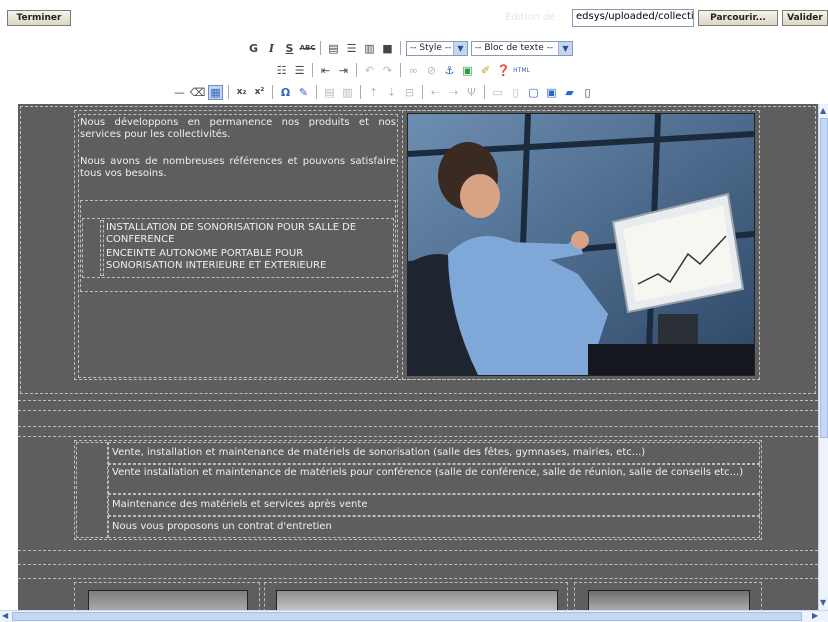 The image size is (828, 622). Describe the element at coordinates (453, 92) in the screenshot. I see `insert-col-after-icon: ⇢` at that location.